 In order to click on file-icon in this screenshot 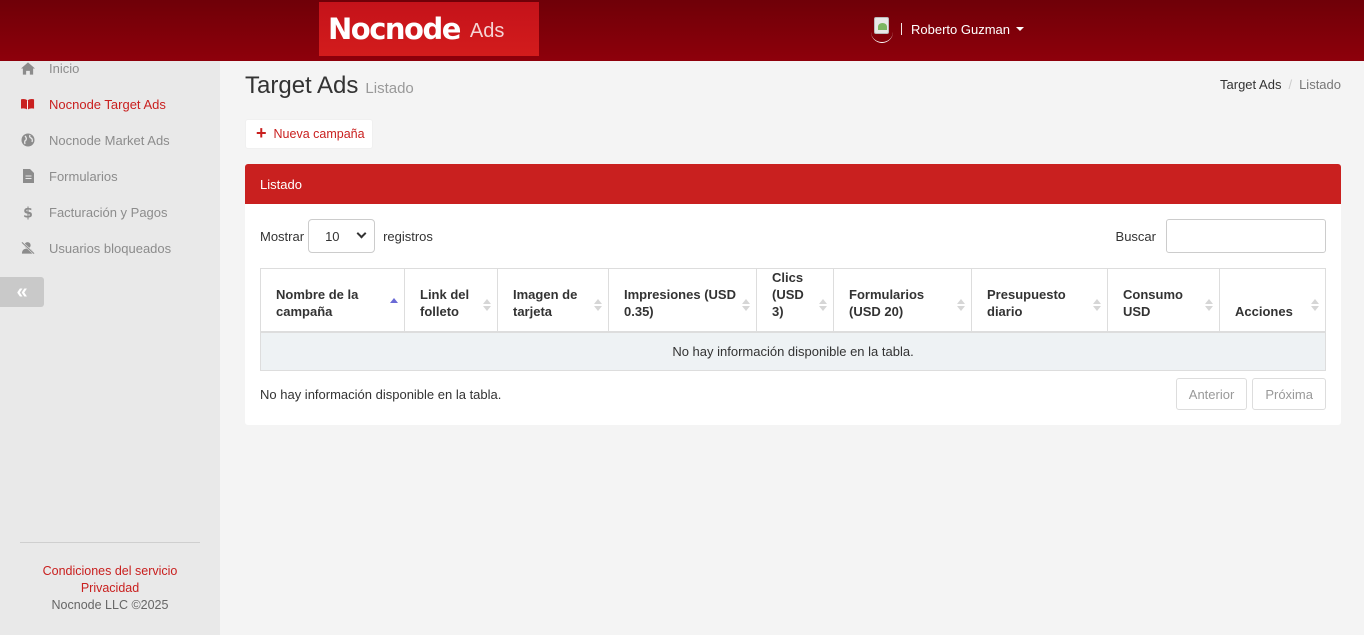, I will do `click(28, 176)`.